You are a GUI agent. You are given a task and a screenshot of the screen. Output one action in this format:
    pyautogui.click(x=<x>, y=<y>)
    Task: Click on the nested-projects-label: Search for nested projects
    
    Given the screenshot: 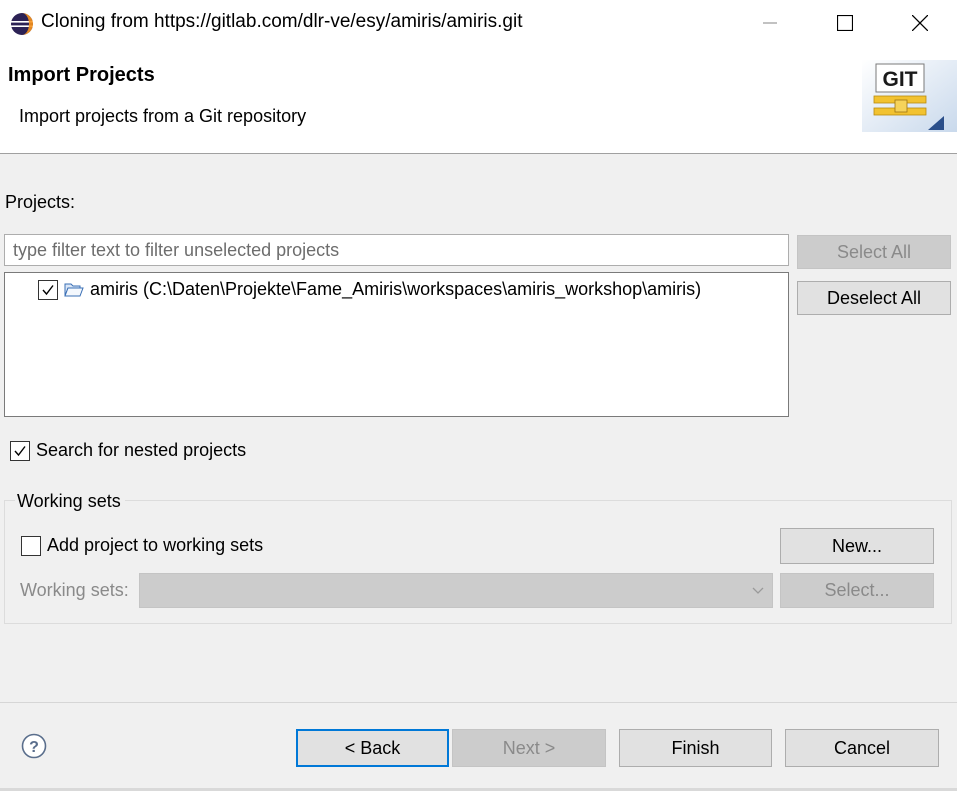 What is the action you would take?
    pyautogui.click(x=141, y=450)
    